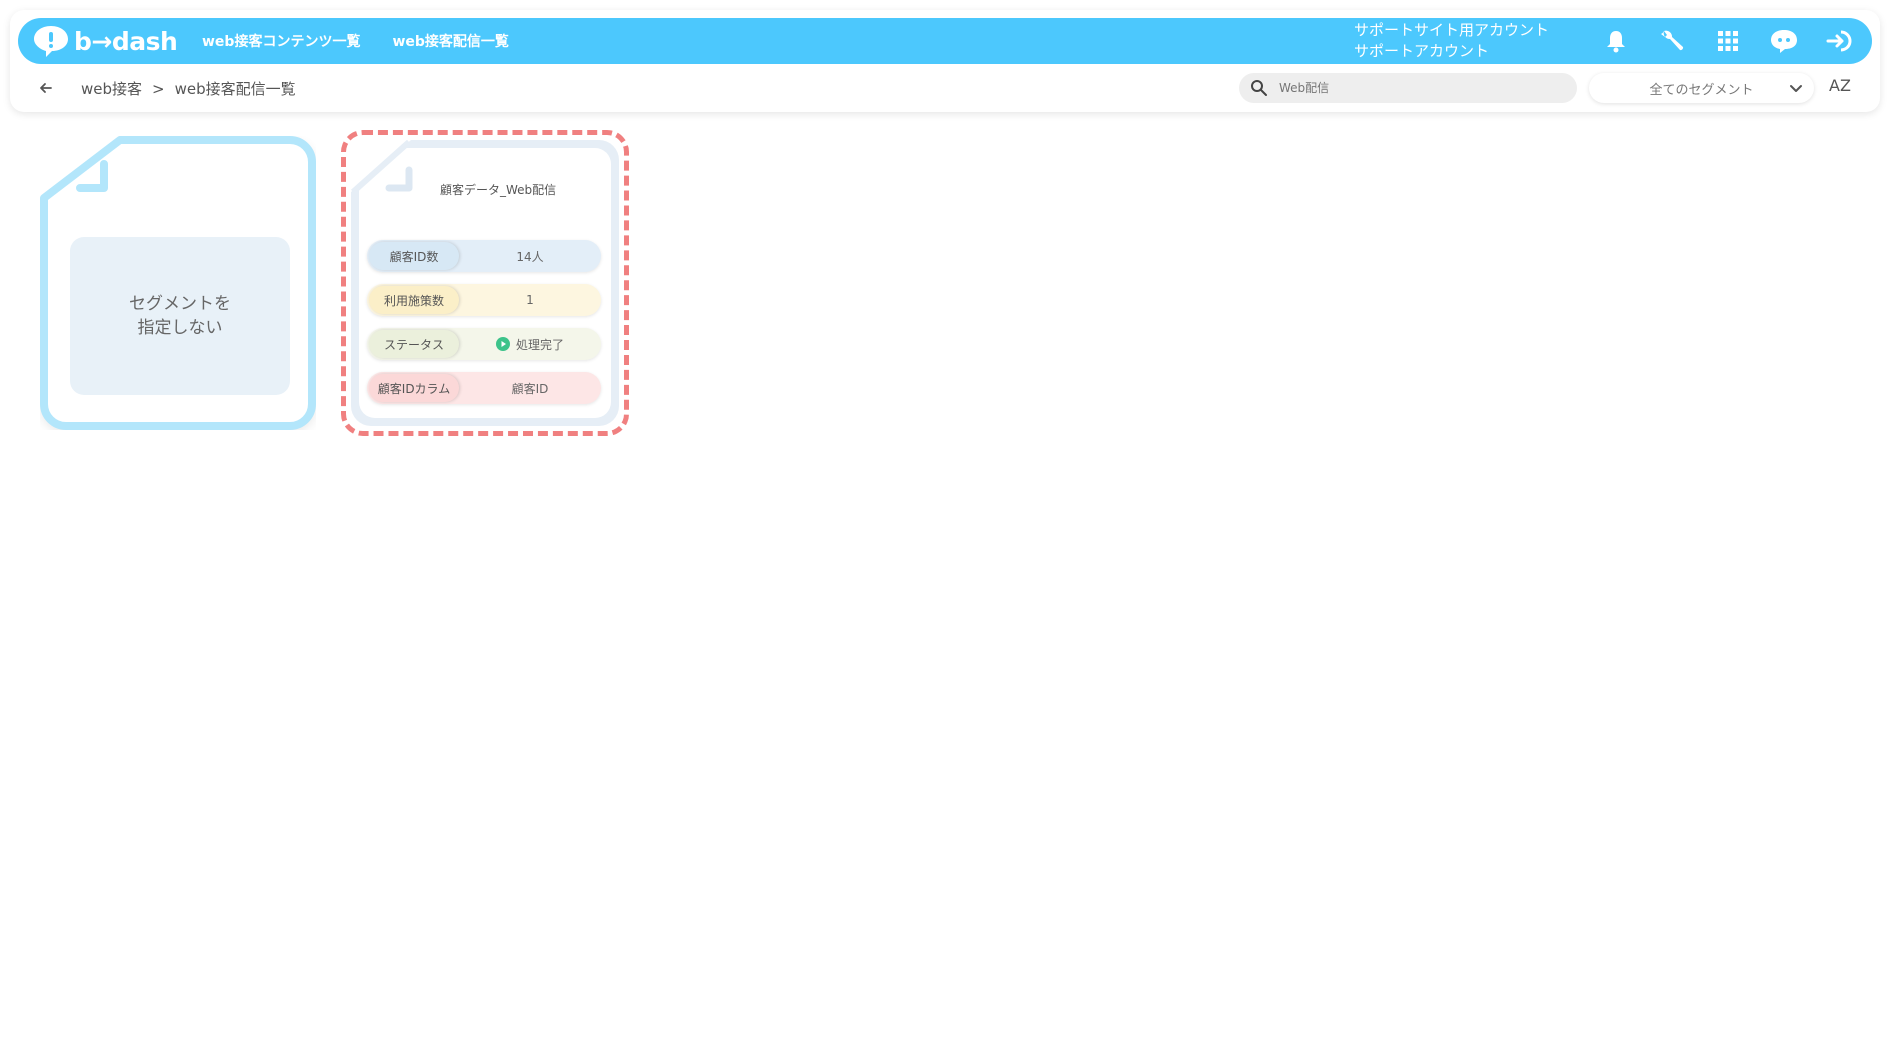 Image resolution: width=1890 pixels, height=1063 pixels. What do you see at coordinates (414, 300) in the screenshot?
I see `stat-label: 利用施策数` at bounding box center [414, 300].